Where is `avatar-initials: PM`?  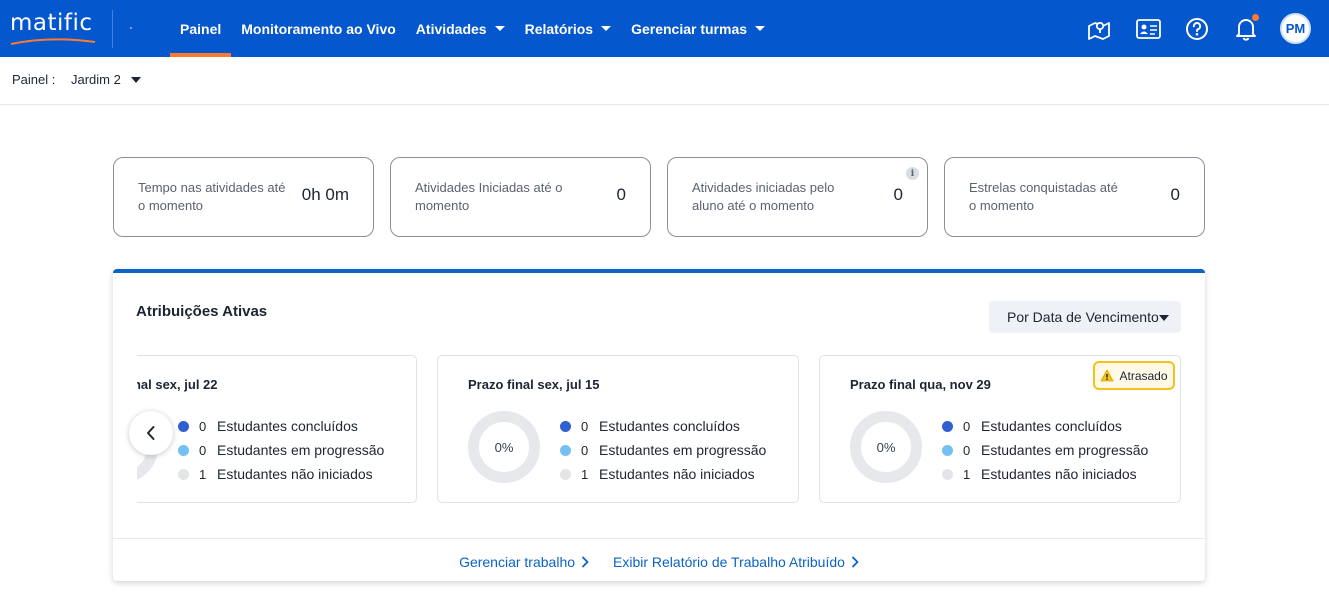
avatar-initials: PM is located at coordinates (1295, 28).